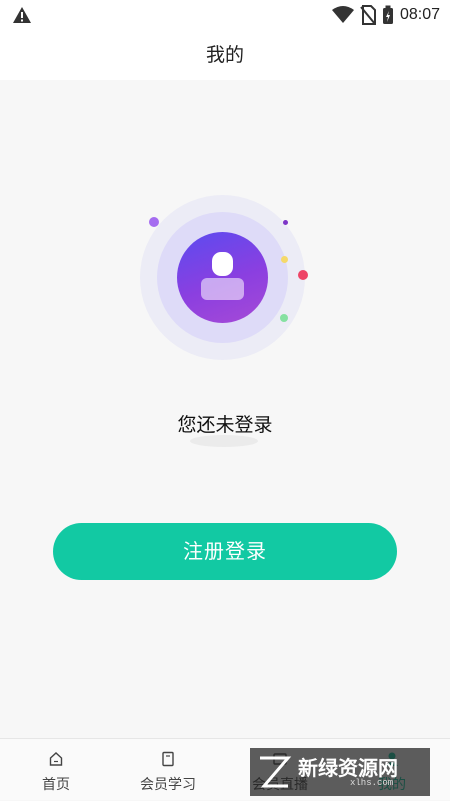  I want to click on decor-dot-purple, so click(154, 222).